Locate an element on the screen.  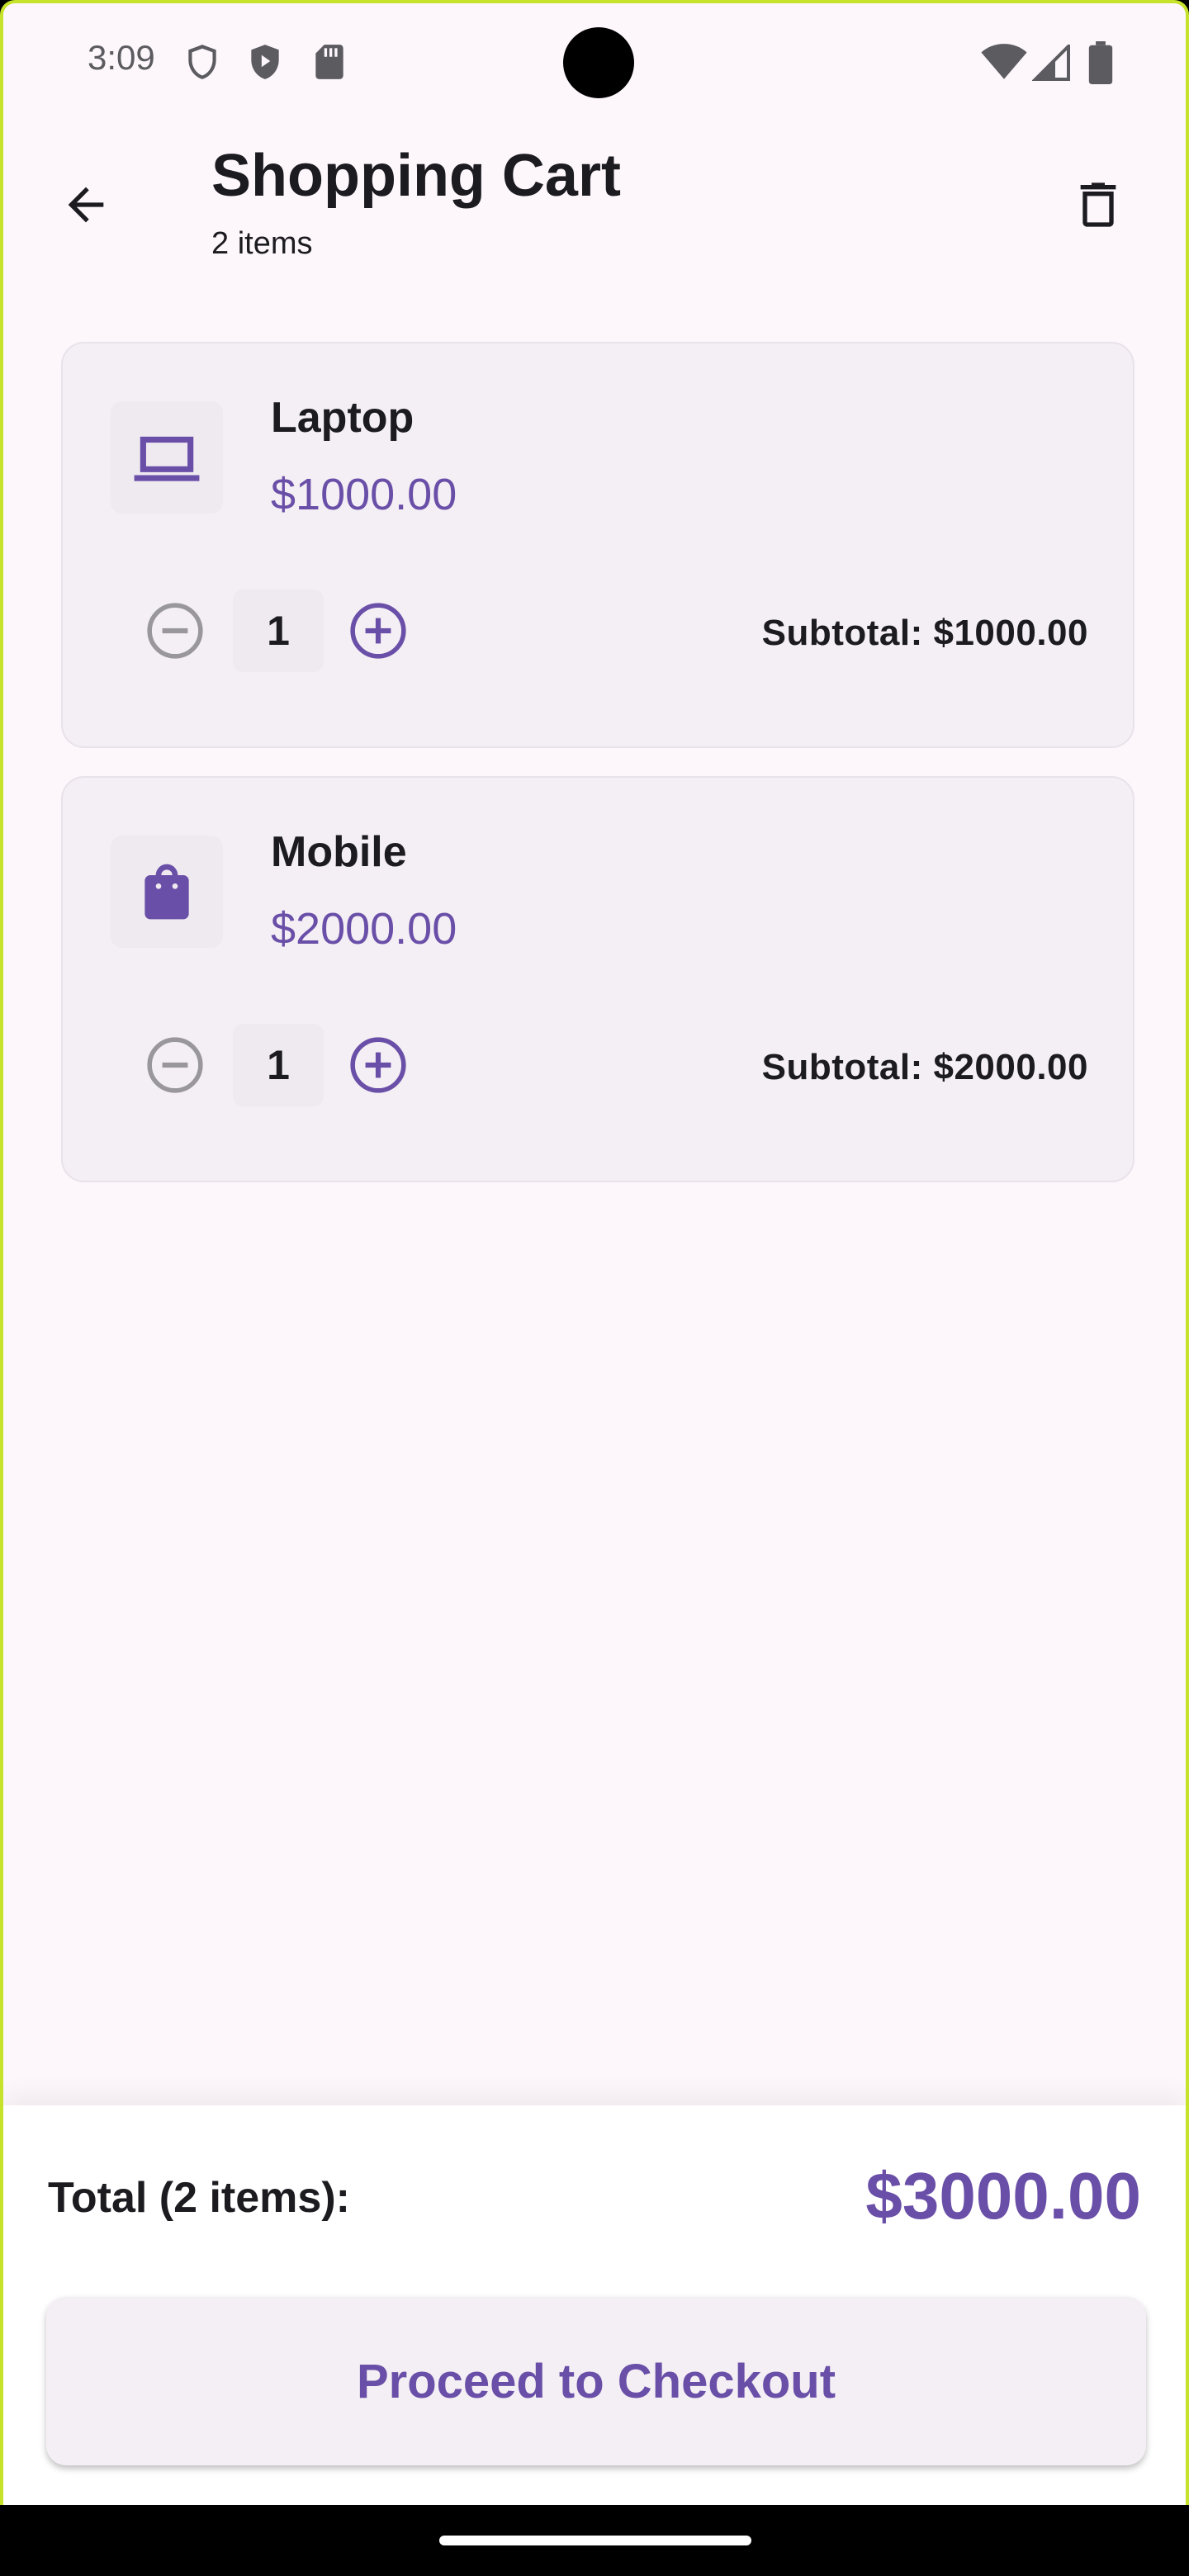
status-bar: 3:09 is located at coordinates (594, 61).